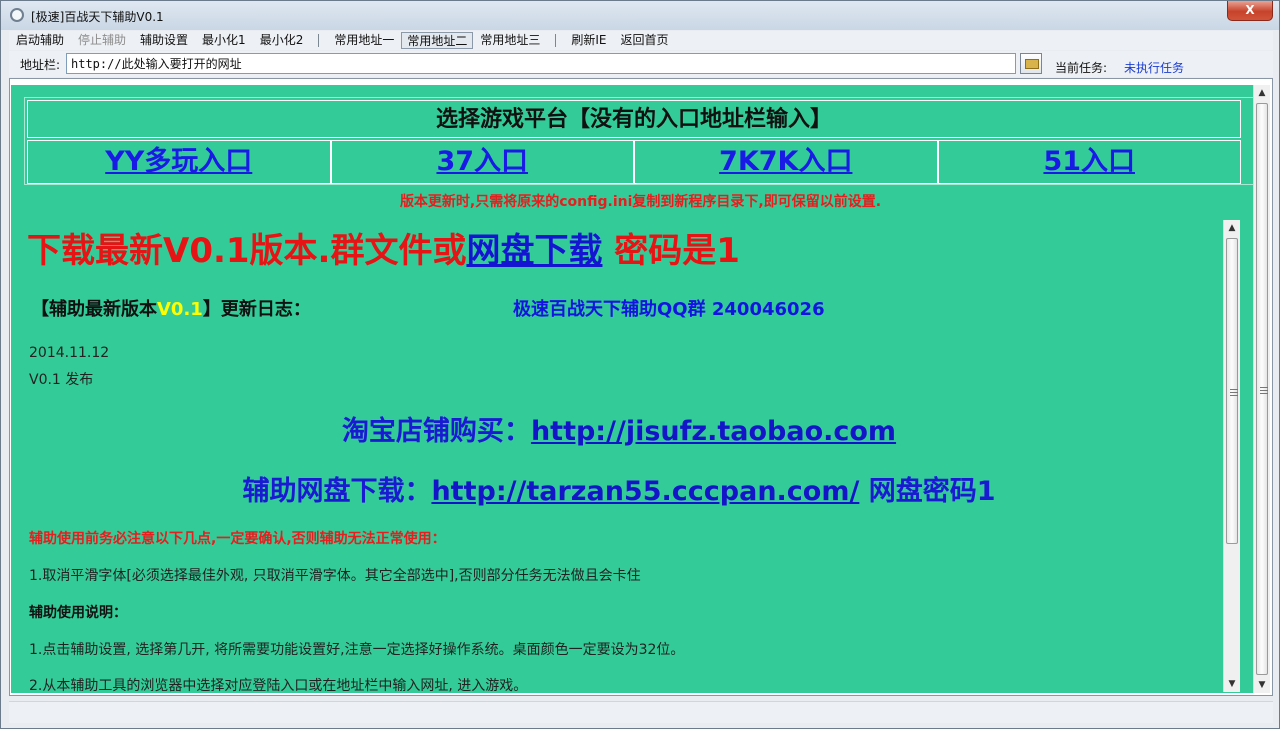  I want to click on pan-suffix: 网盘密码1, so click(927, 491).